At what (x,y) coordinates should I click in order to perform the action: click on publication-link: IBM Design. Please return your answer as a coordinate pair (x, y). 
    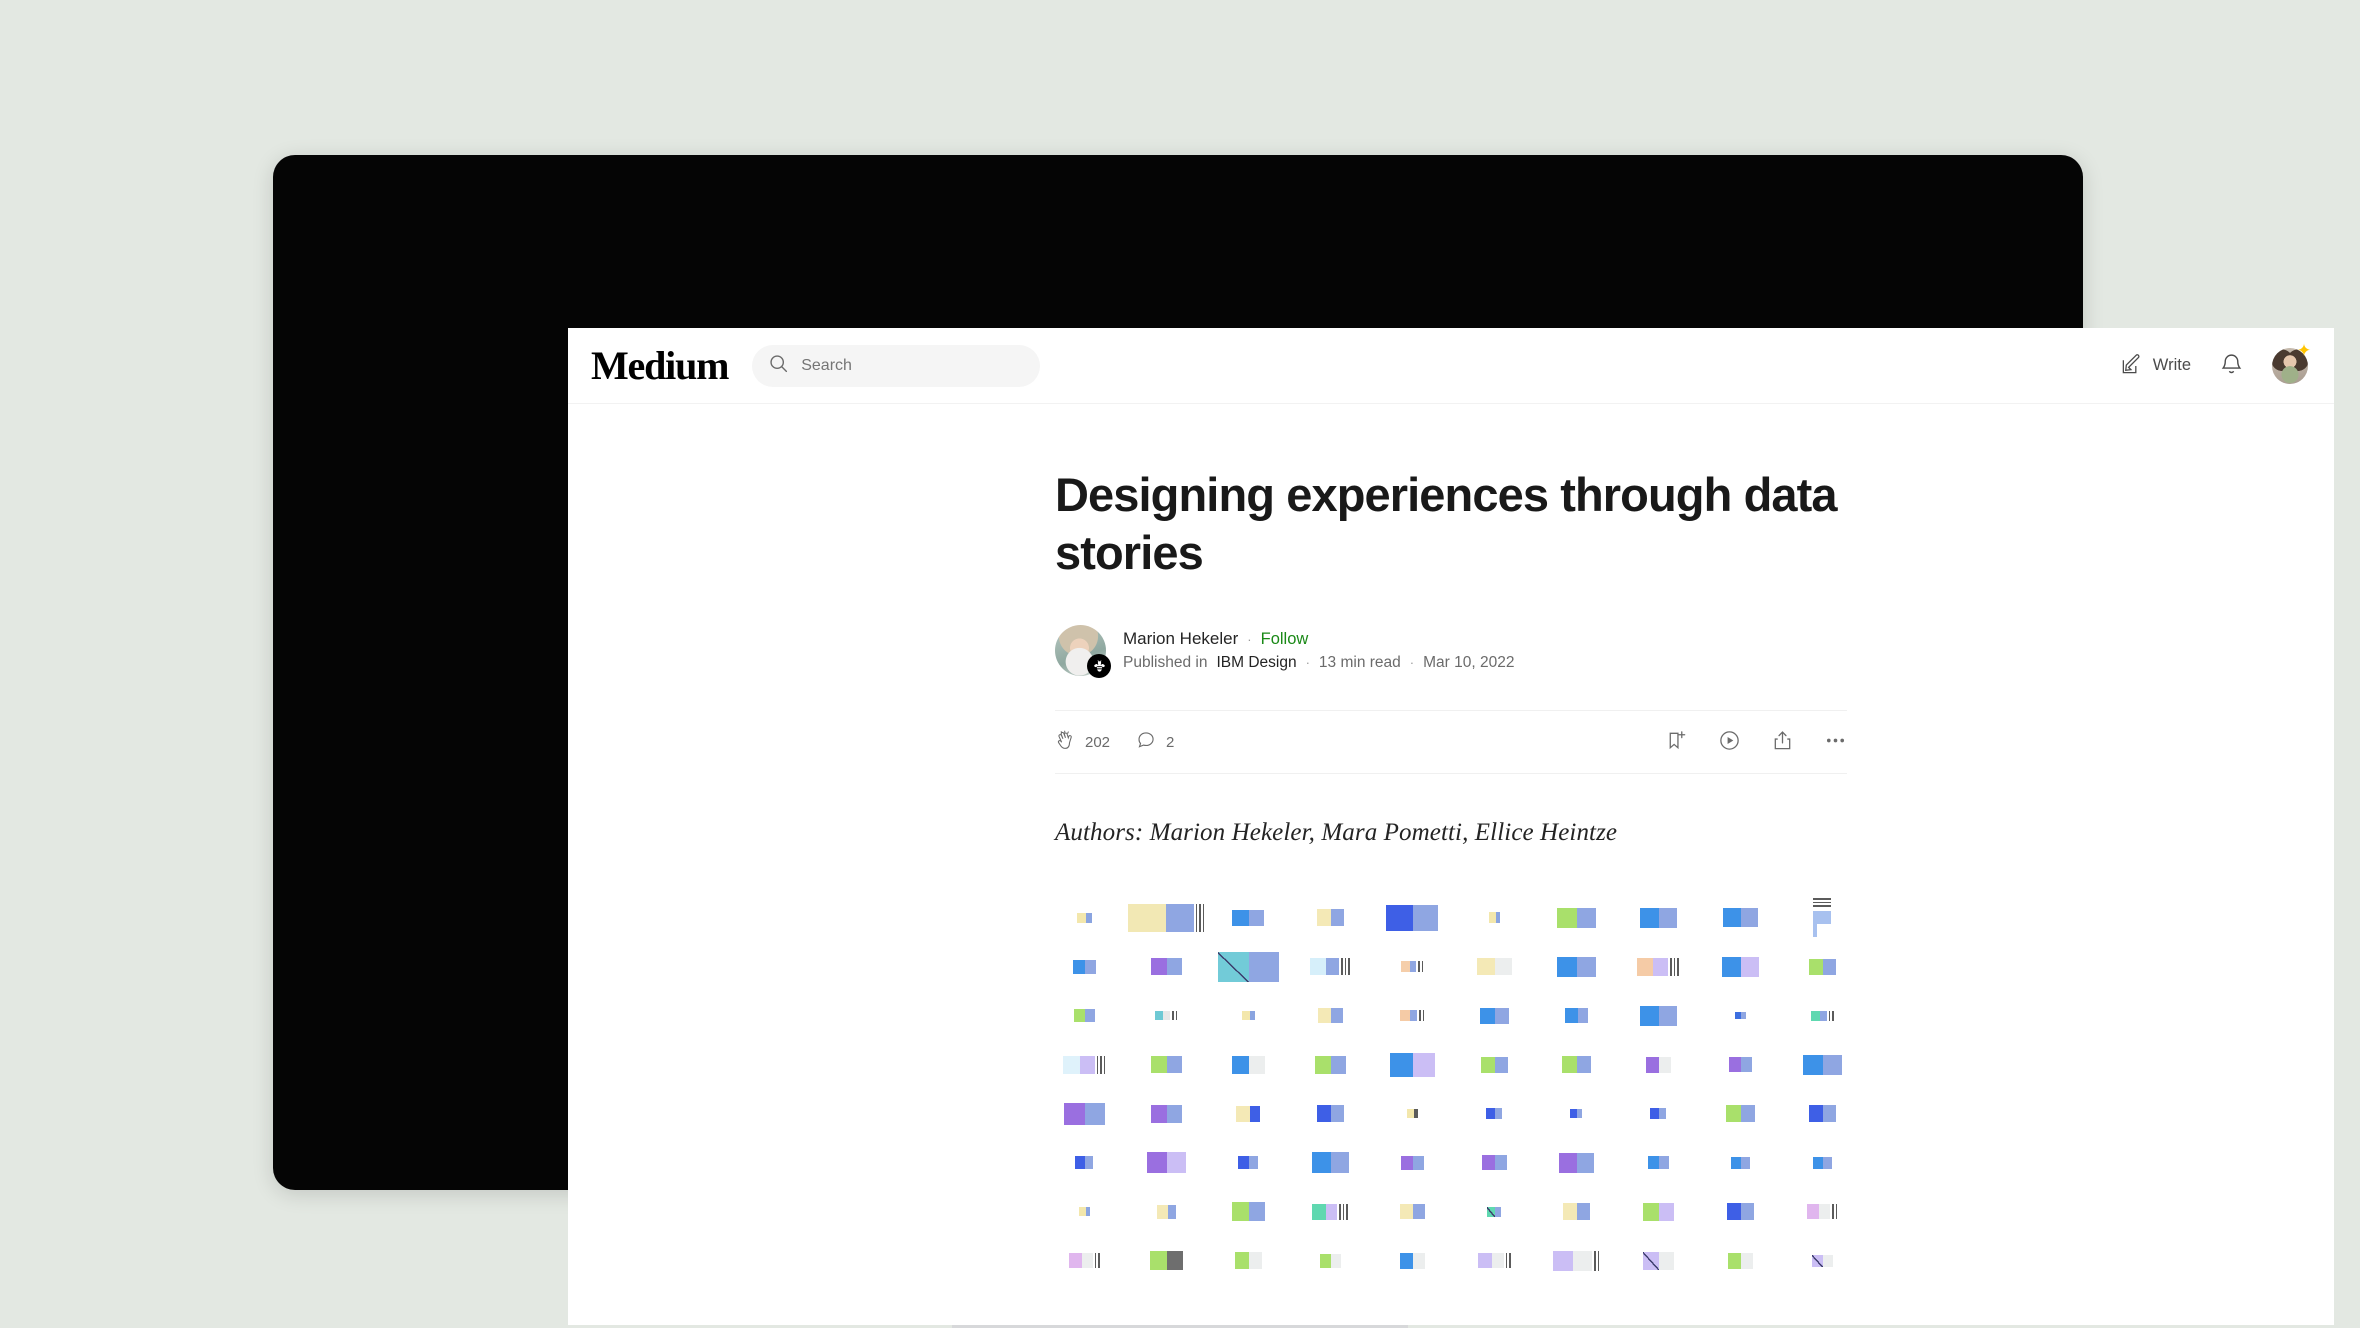
    Looking at the image, I should click on (1256, 663).